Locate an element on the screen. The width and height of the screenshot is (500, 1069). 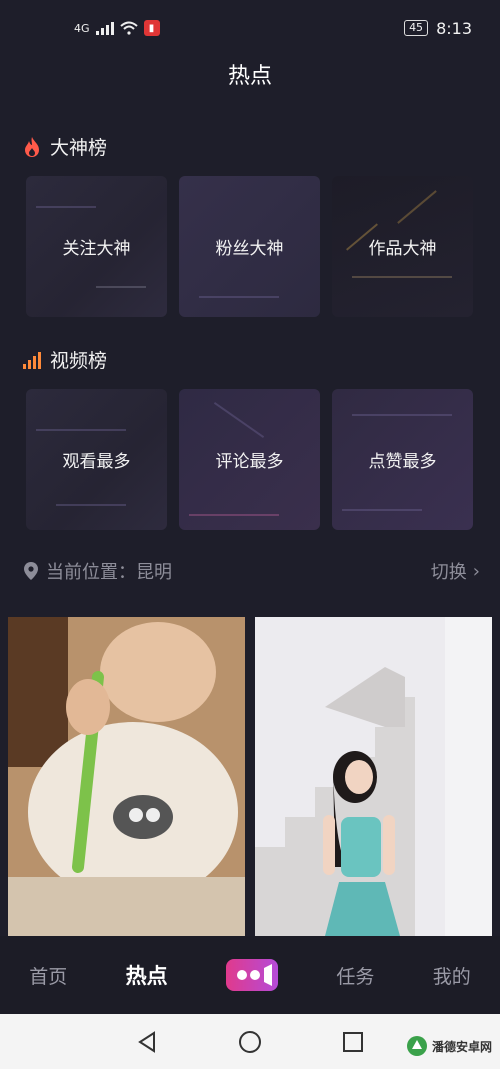
videos-section-header: 视频榜 is located at coordinates (64, 359).